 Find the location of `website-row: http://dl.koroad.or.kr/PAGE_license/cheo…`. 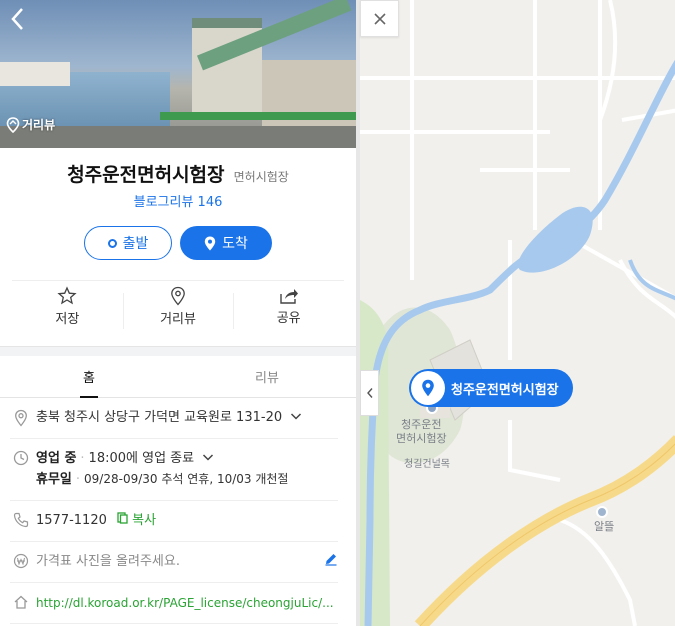

website-row: http://dl.koroad.or.kr/PAGE_license/cheo… is located at coordinates (174, 603).